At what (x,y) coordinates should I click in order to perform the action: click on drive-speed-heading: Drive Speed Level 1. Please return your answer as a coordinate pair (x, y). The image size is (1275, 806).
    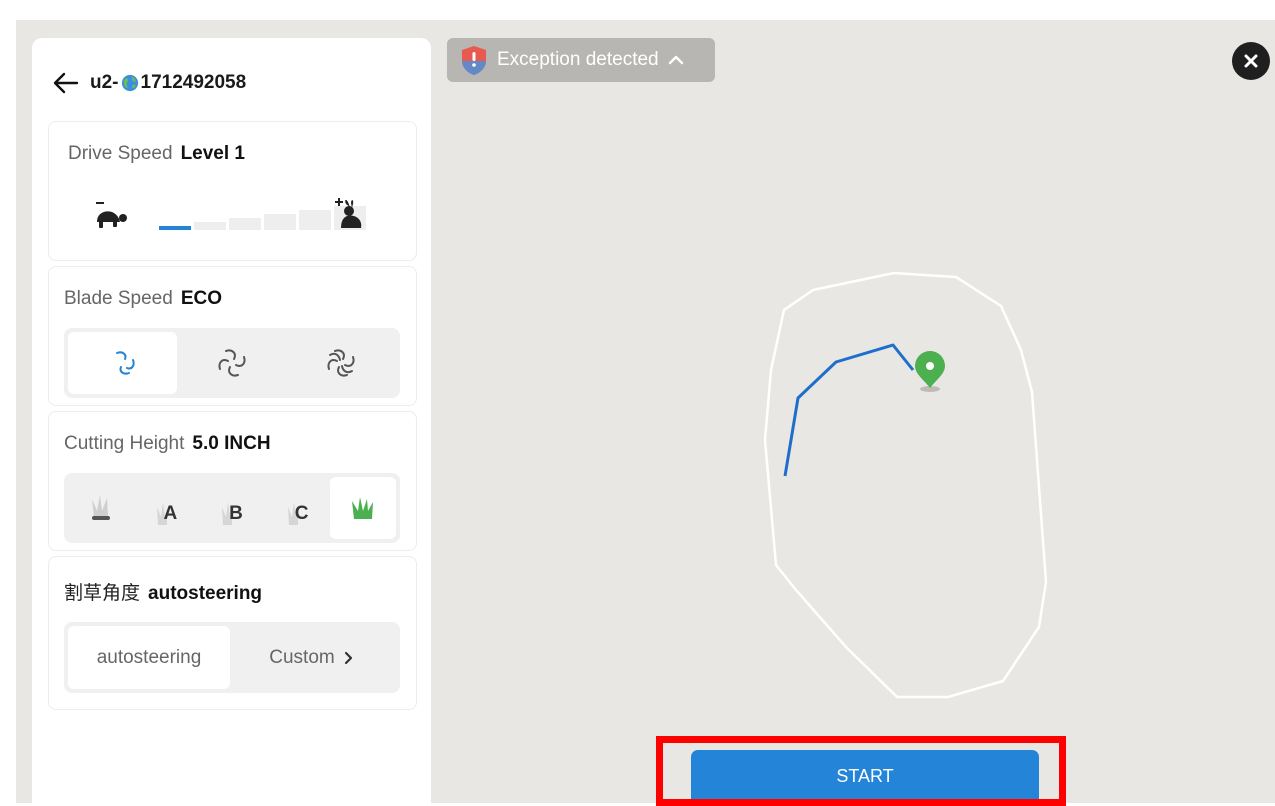
    Looking at the image, I should click on (156, 154).